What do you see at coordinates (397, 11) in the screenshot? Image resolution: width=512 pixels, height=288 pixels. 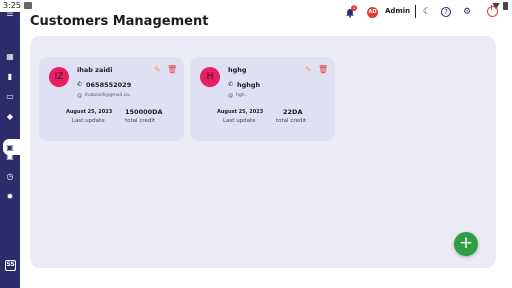 I see `user-name: Admin` at bounding box center [397, 11].